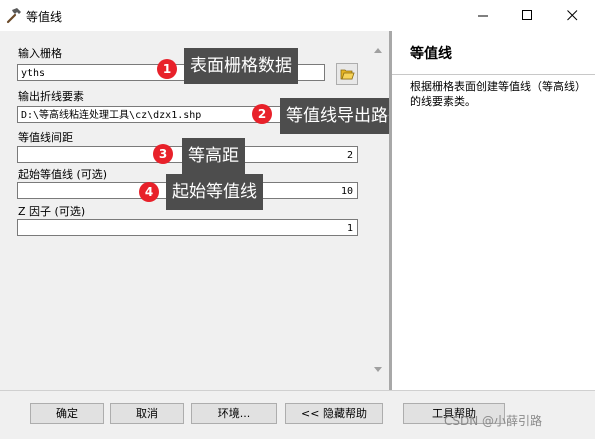 The image size is (595, 439). Describe the element at coordinates (262, 114) in the screenshot. I see `annotation-badge-2: 2` at that location.